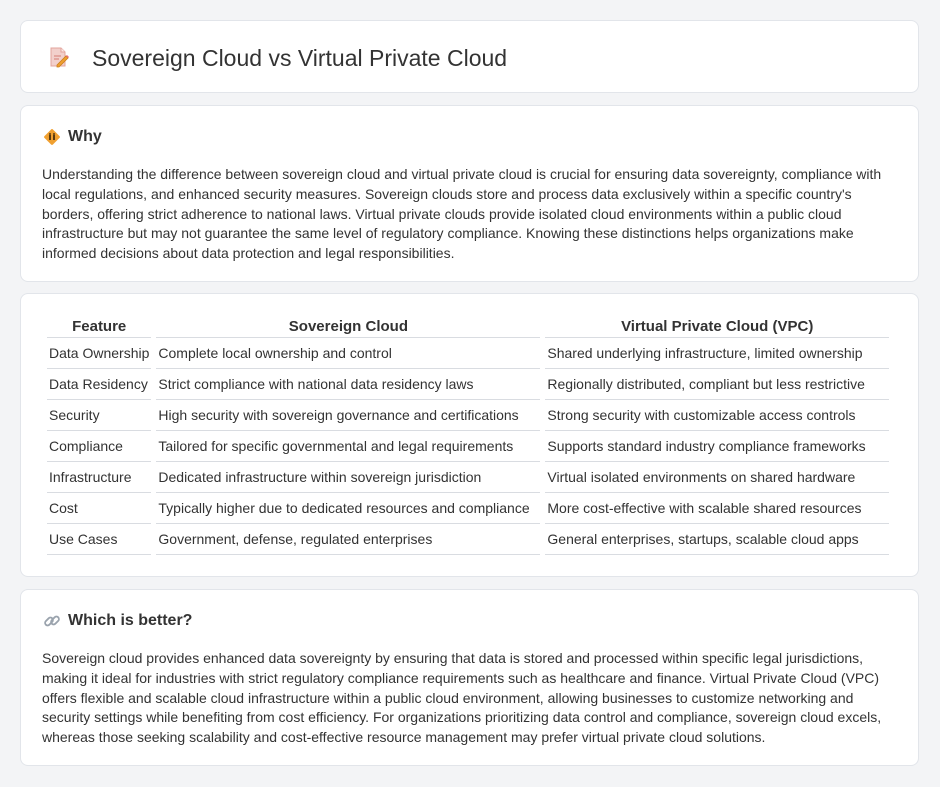 The image size is (940, 787). What do you see at coordinates (99, 415) in the screenshot?
I see `row-feature: Security` at bounding box center [99, 415].